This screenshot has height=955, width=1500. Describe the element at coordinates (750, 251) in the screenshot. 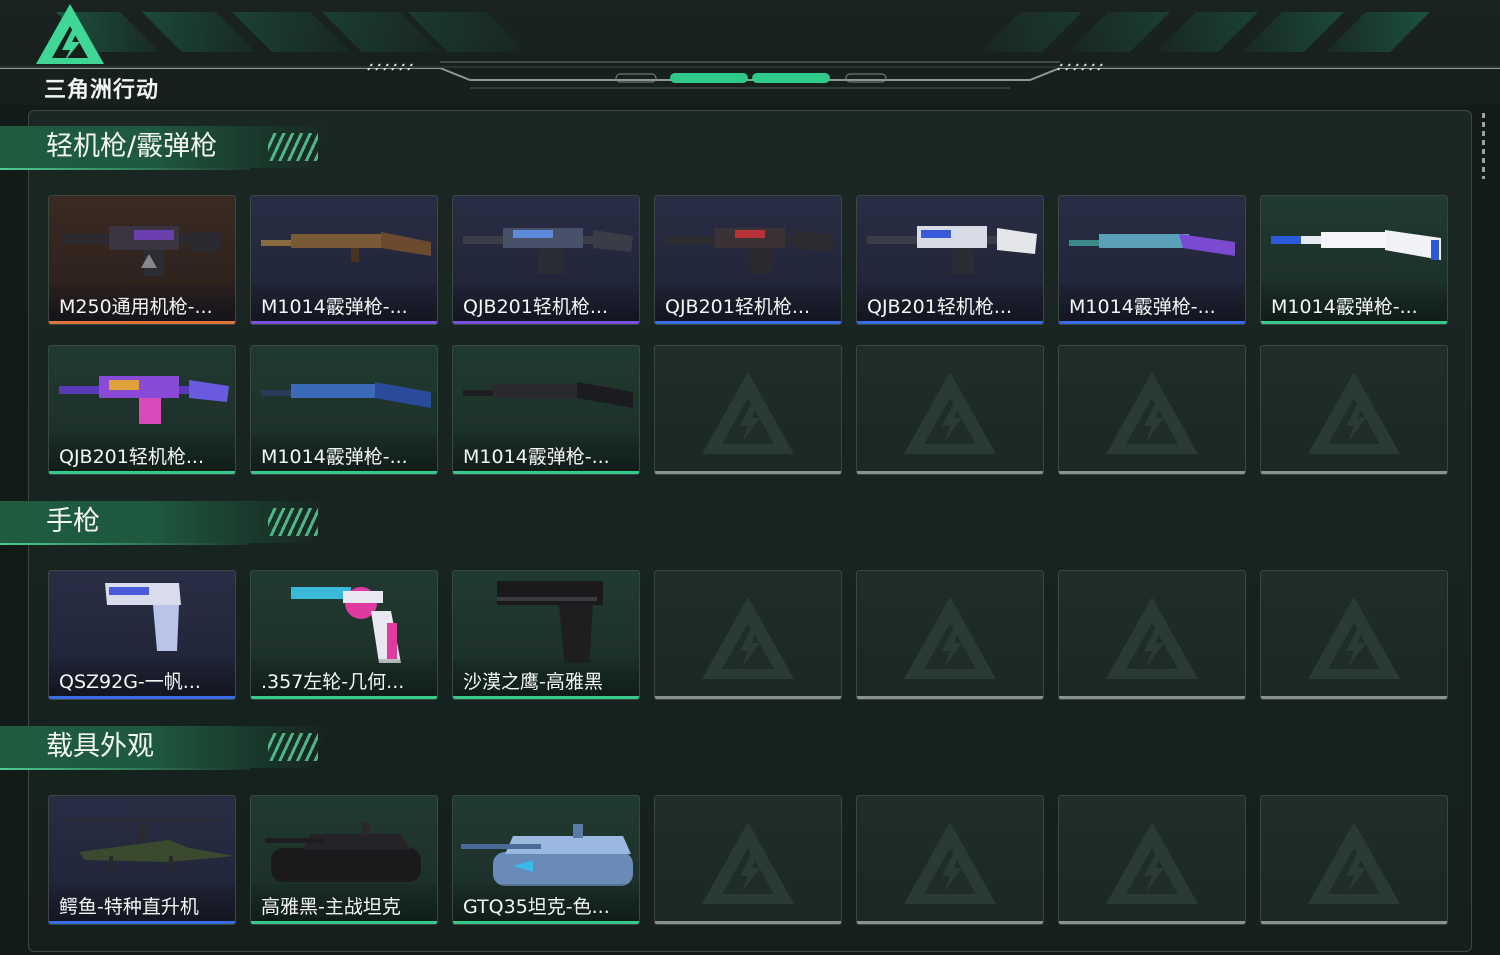

I see `item-art-lmg-red` at that location.